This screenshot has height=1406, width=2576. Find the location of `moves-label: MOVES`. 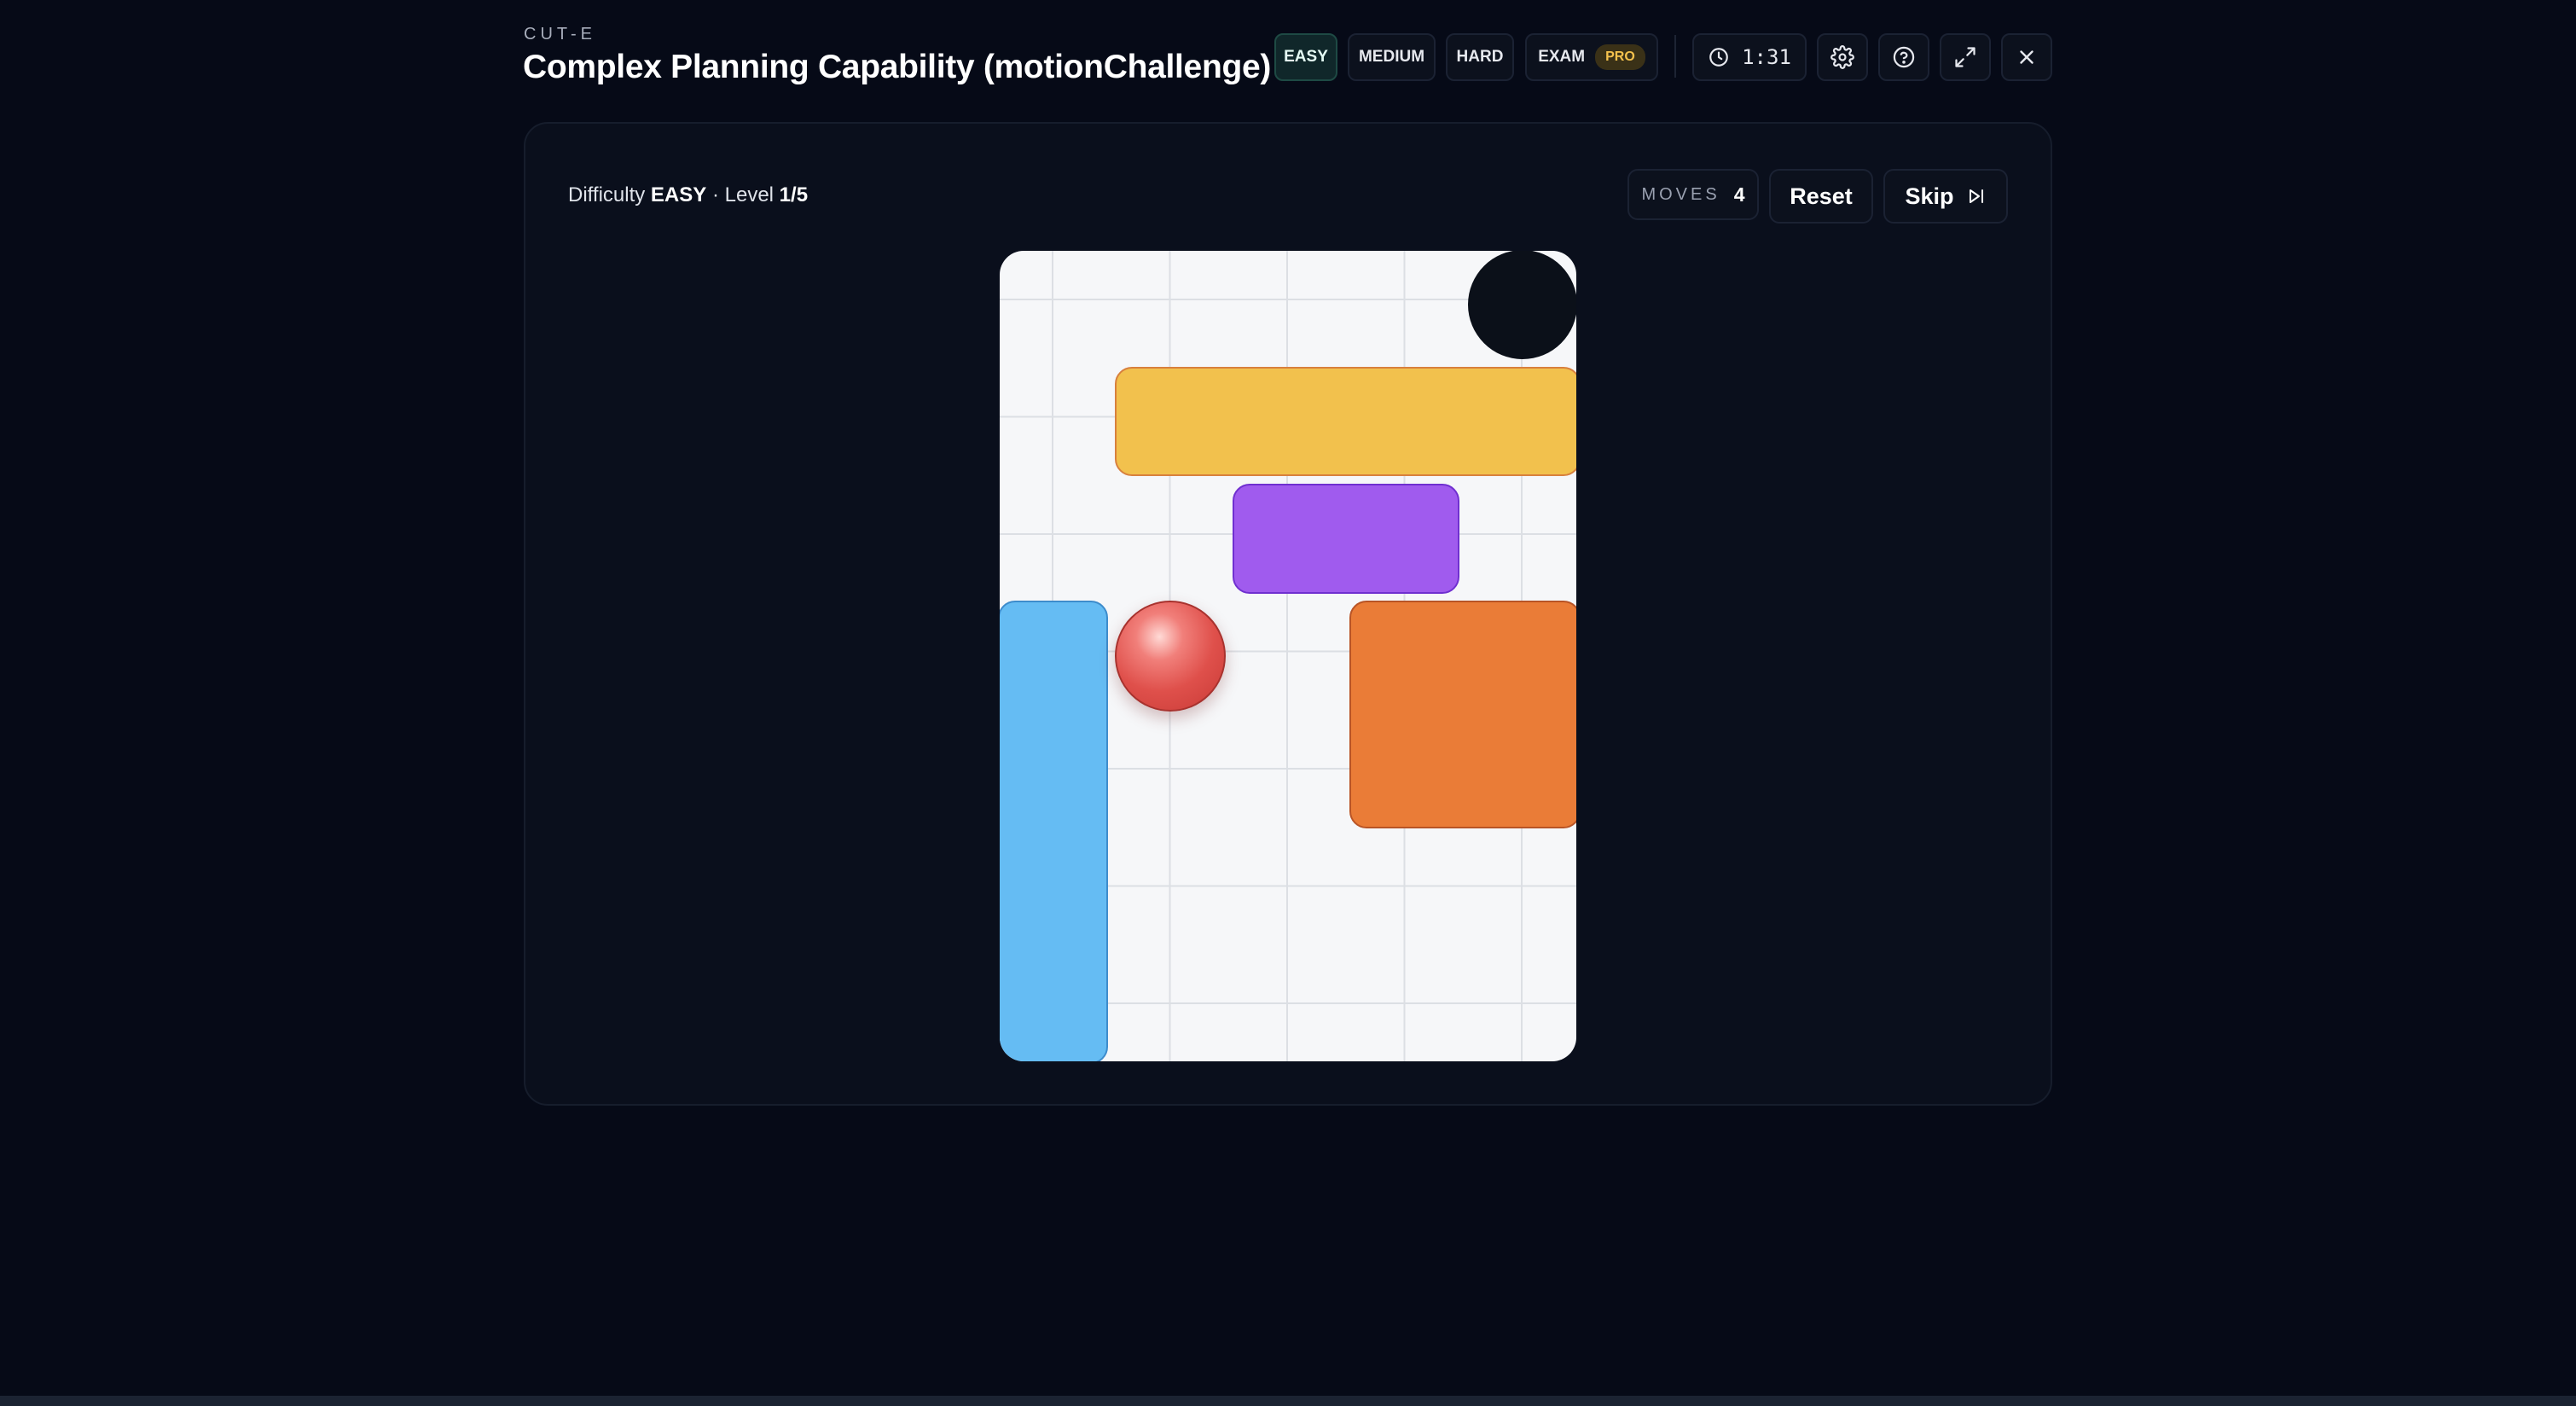

moves-label: MOVES is located at coordinates (1680, 194).